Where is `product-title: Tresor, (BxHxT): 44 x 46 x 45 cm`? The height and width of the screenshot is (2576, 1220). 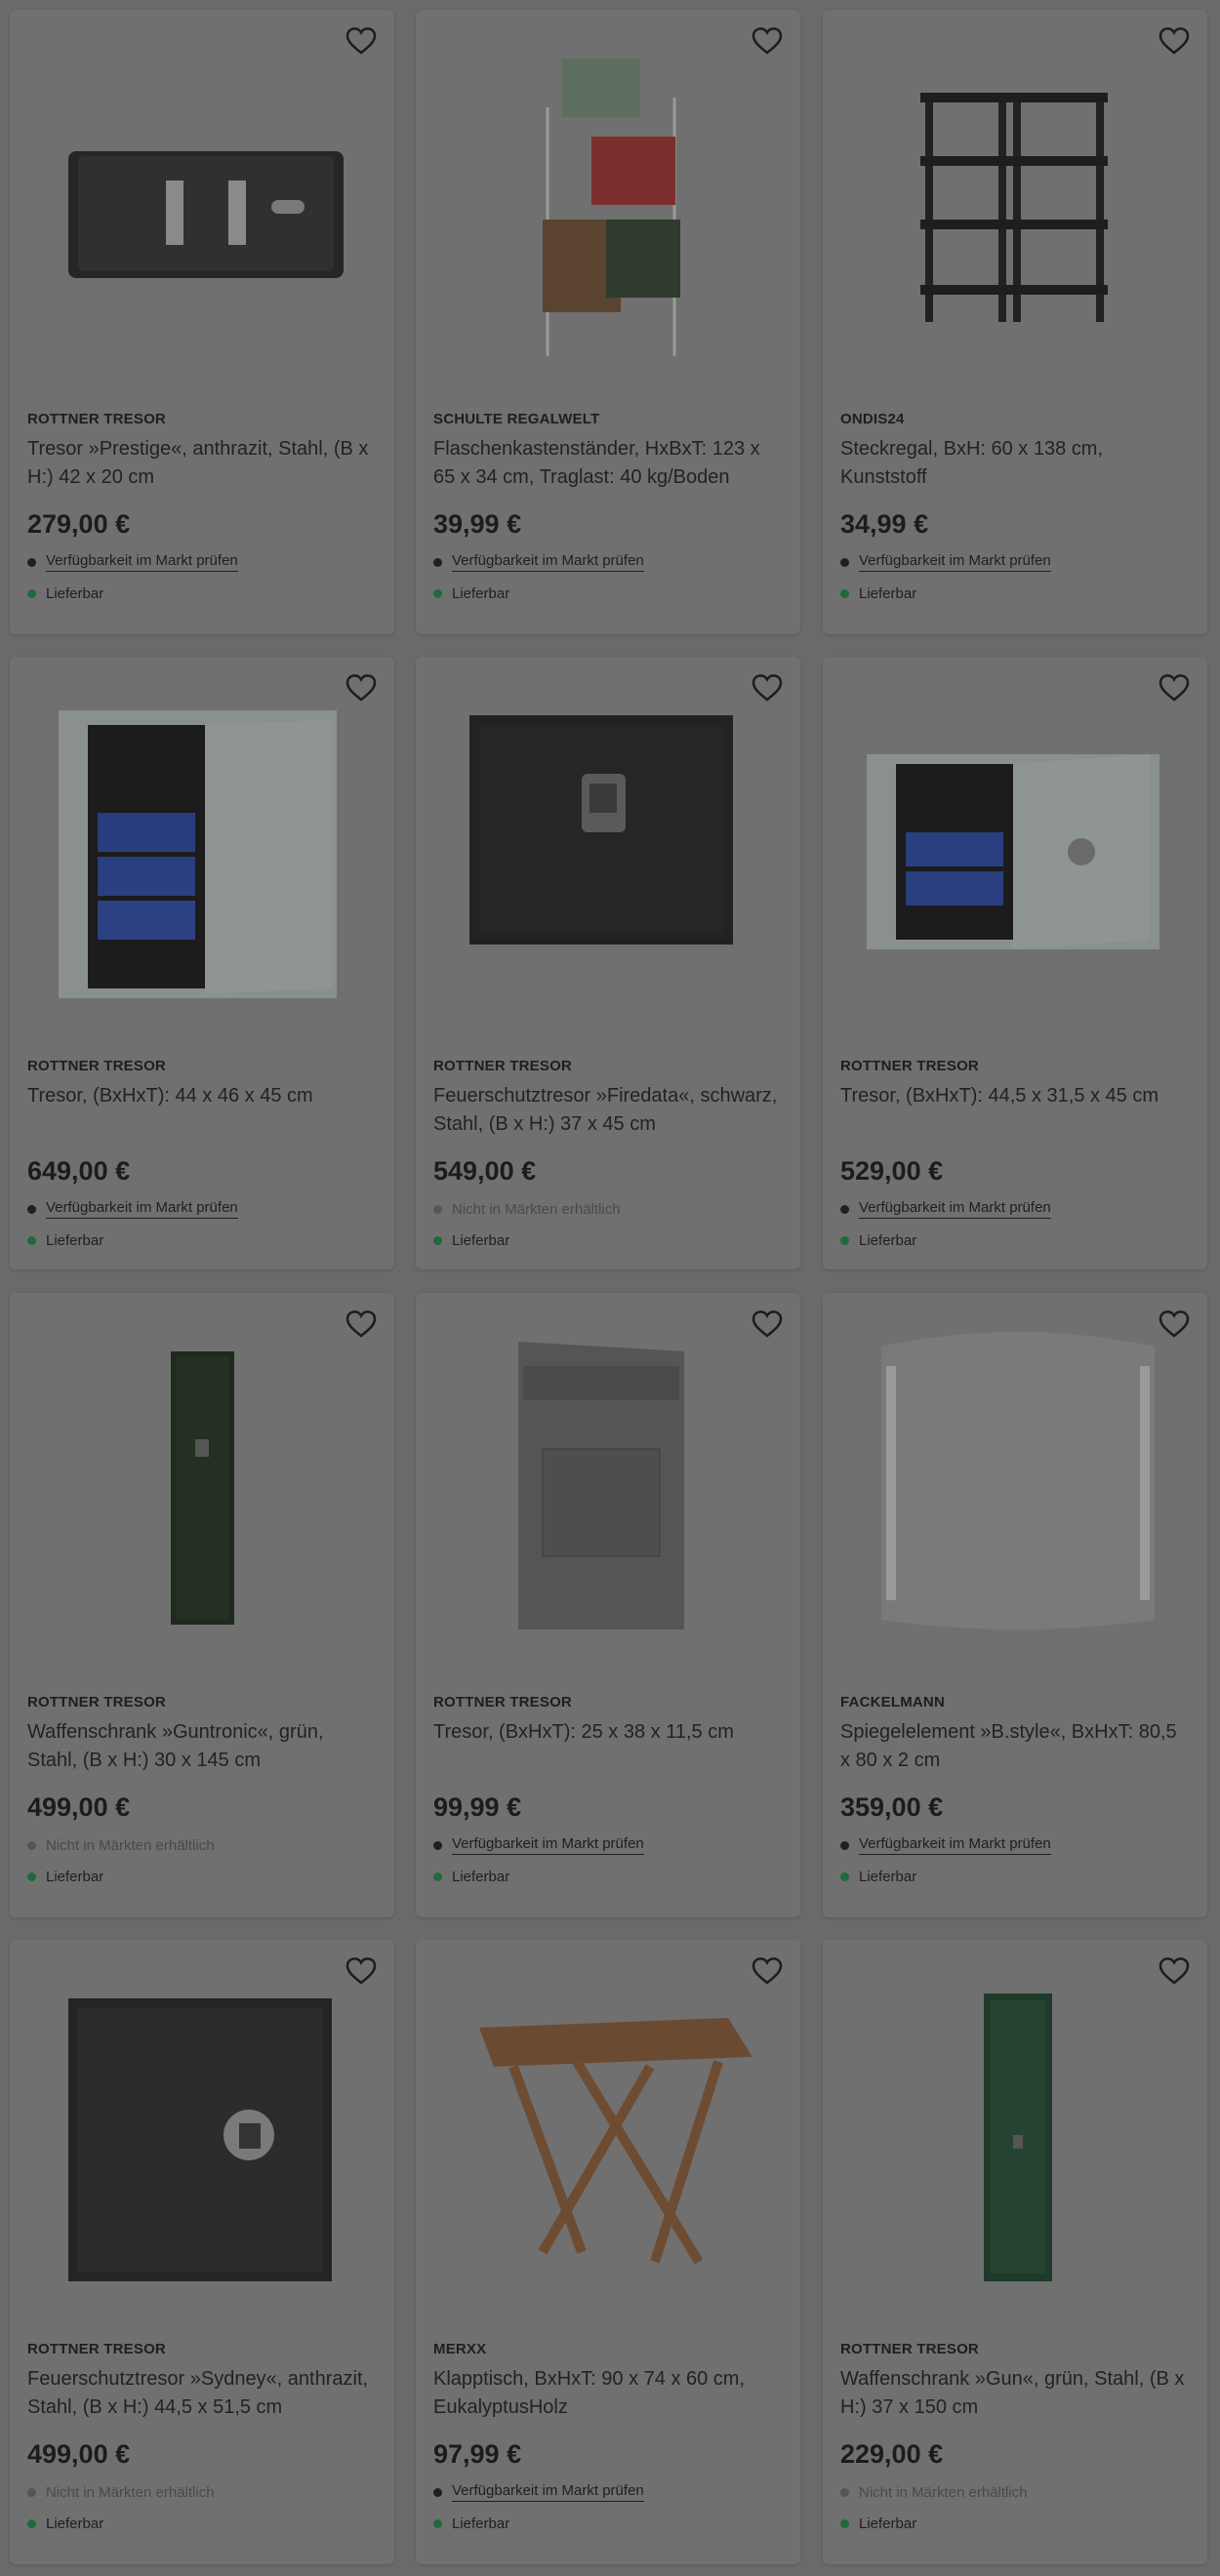 product-title: Tresor, (BxHxT): 44 x 46 x 45 cm is located at coordinates (202, 1110).